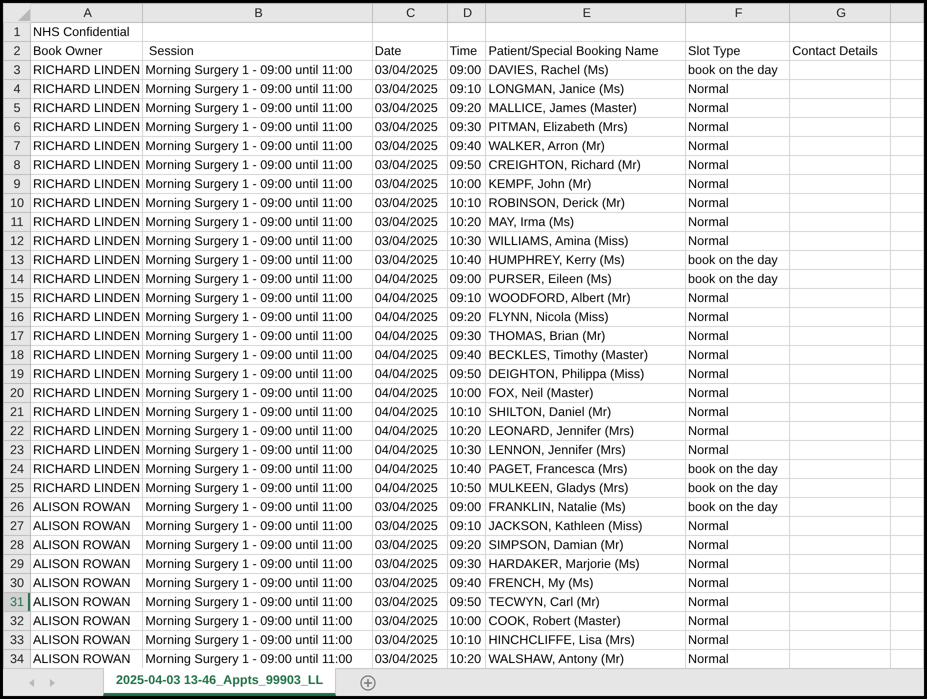 The width and height of the screenshot is (927, 699). What do you see at coordinates (840, 13) in the screenshot?
I see `column-header: G` at bounding box center [840, 13].